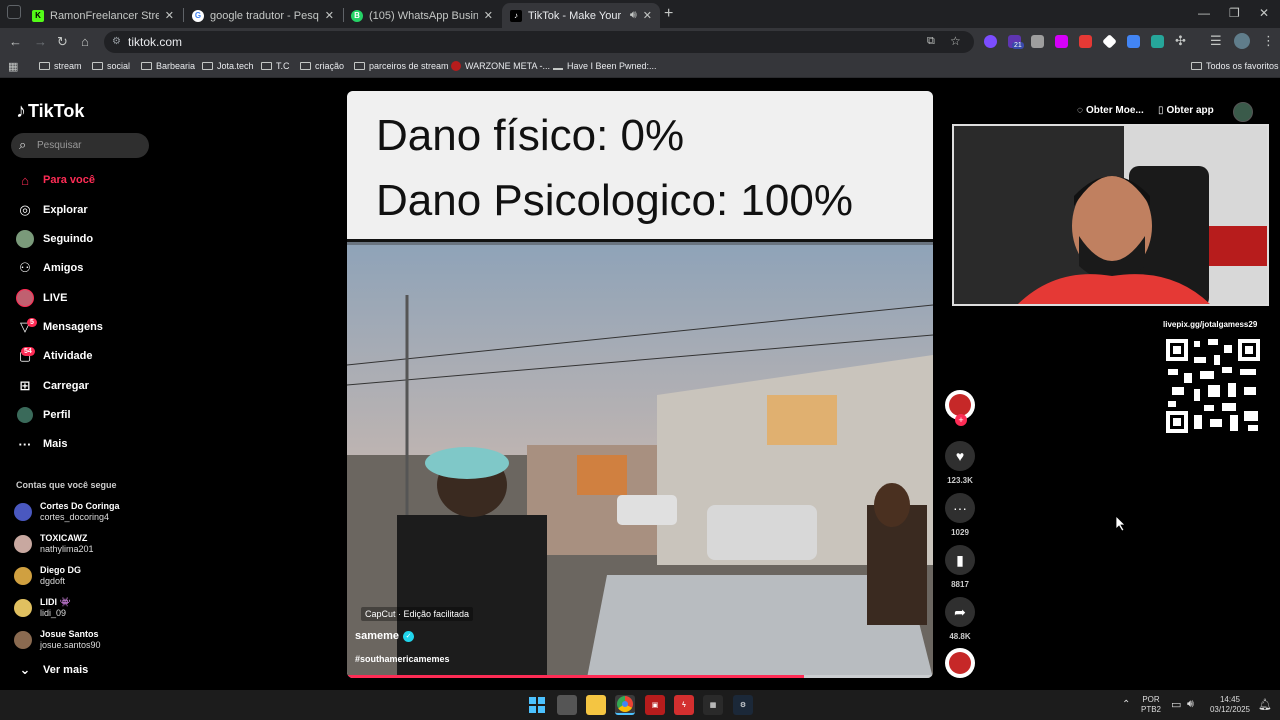  What do you see at coordinates (1157, 41) in the screenshot?
I see `extension-download-icon` at bounding box center [1157, 41].